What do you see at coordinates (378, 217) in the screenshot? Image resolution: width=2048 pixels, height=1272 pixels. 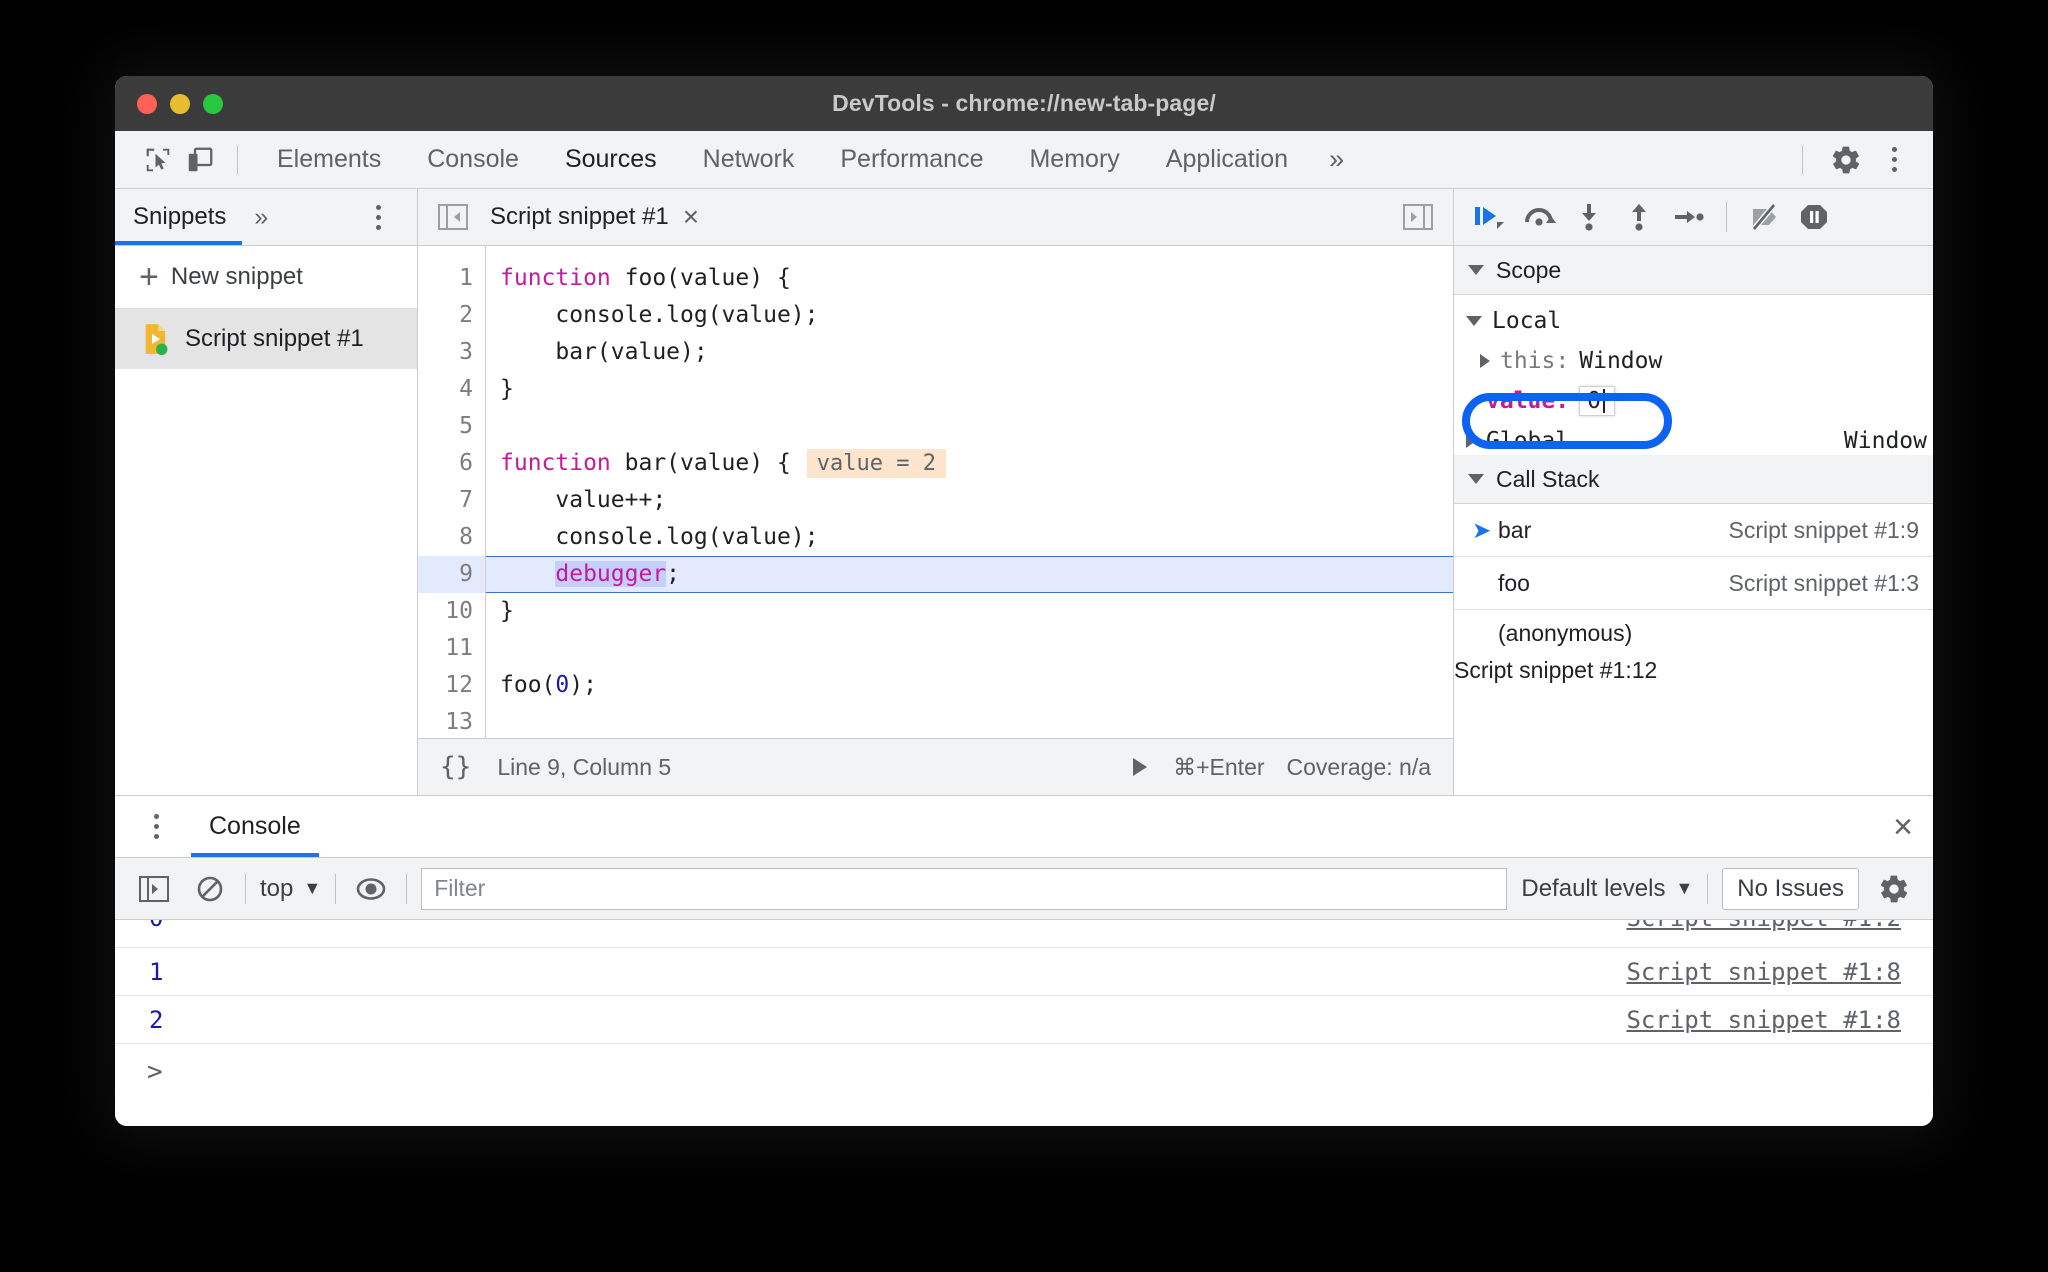 I see `navigator-menu-icon` at bounding box center [378, 217].